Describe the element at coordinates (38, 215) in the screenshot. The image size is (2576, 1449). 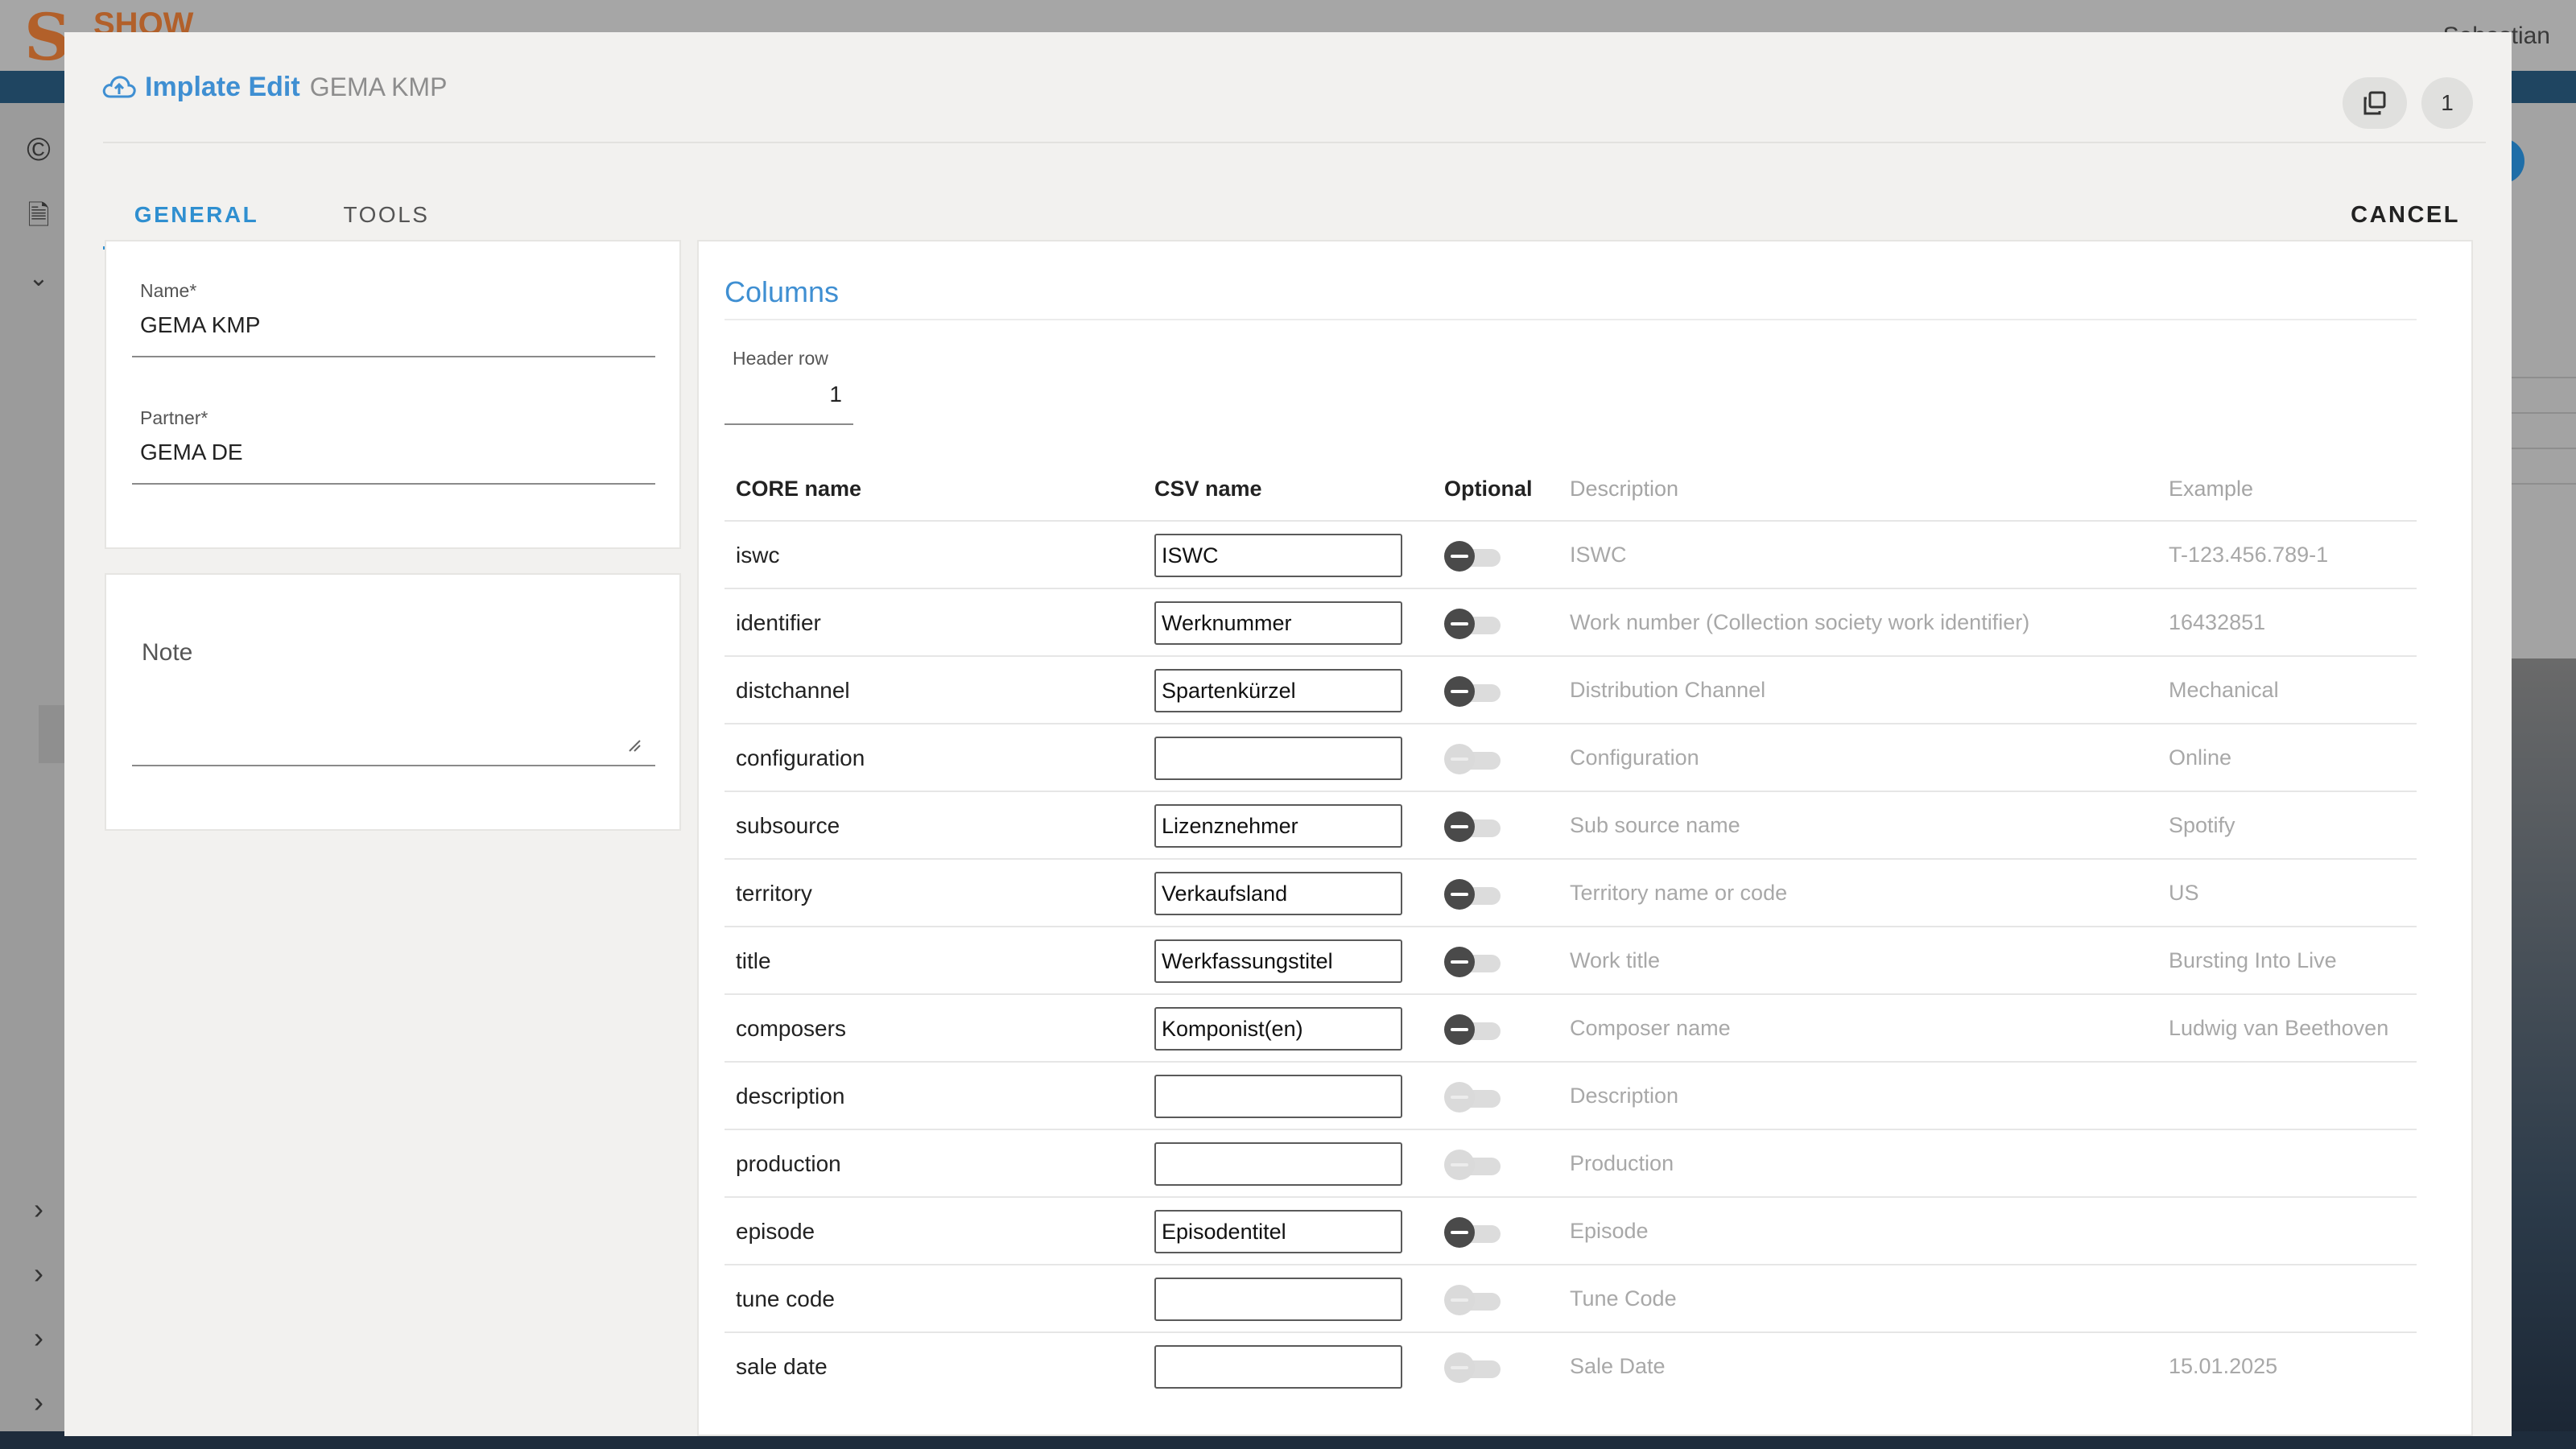
I see `document-icon: 🗎` at that location.